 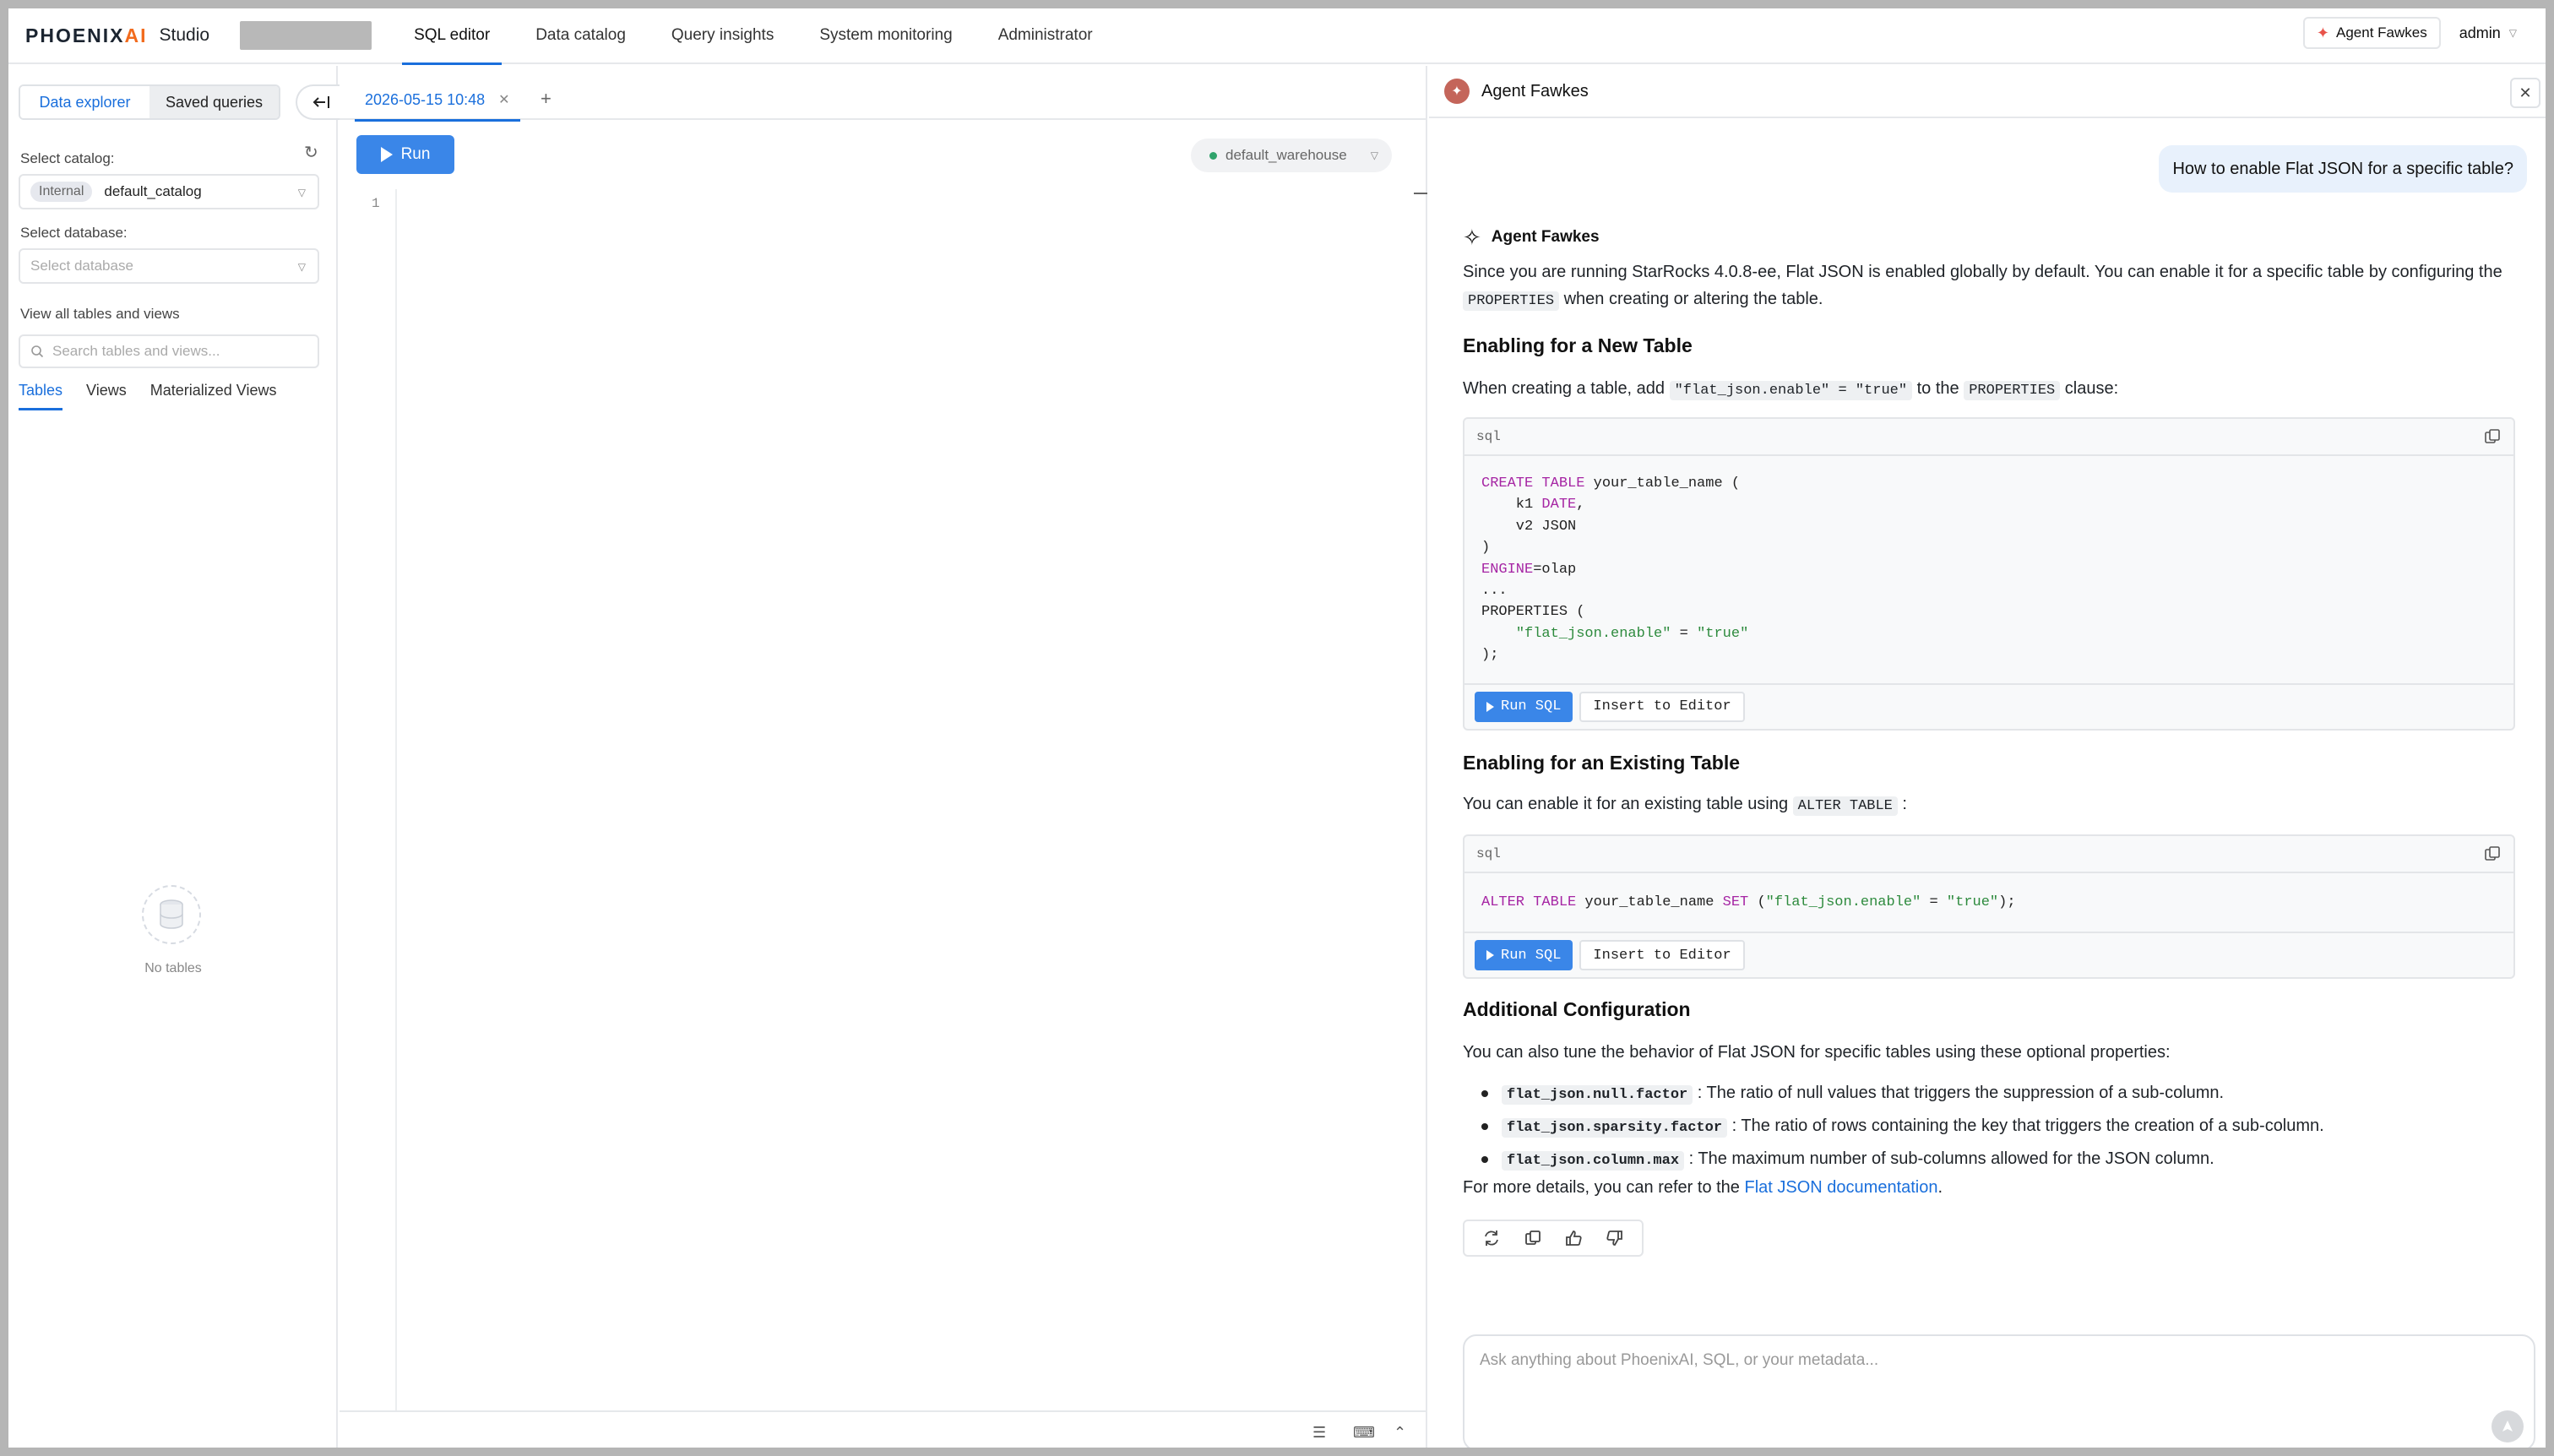 I want to click on brand-logo: PHOENIXAI, so click(x=86, y=35).